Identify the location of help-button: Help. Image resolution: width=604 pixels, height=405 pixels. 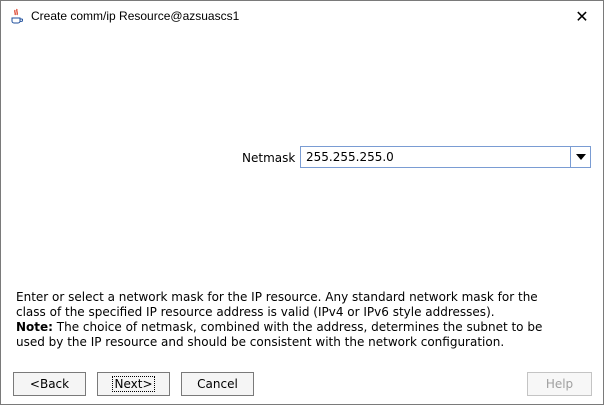
(559, 384).